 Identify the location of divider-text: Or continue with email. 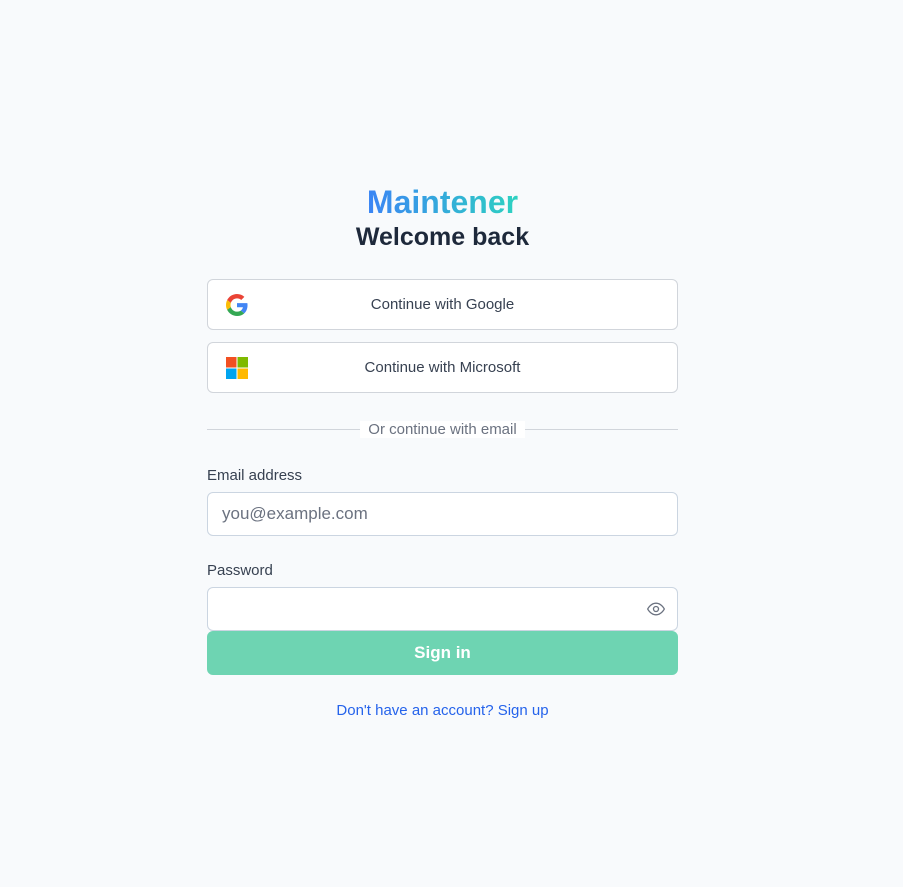
(442, 429).